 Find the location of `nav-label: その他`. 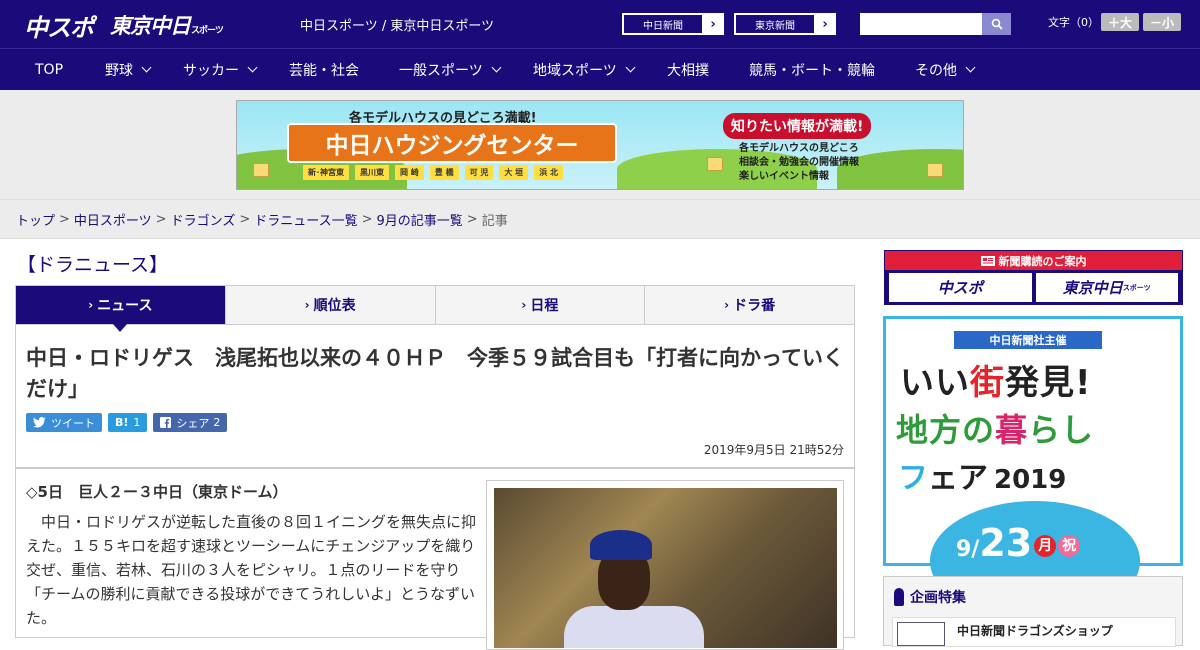

nav-label: その他 is located at coordinates (936, 70).